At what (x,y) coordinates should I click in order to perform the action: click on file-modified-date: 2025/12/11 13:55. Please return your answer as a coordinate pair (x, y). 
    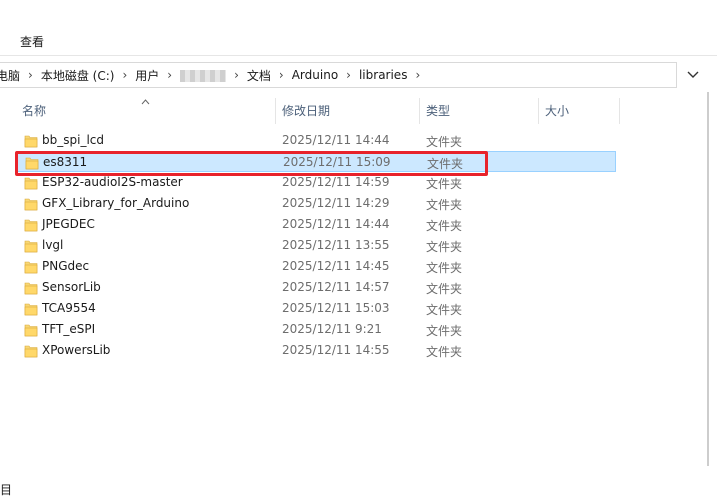
    Looking at the image, I should click on (336, 245).